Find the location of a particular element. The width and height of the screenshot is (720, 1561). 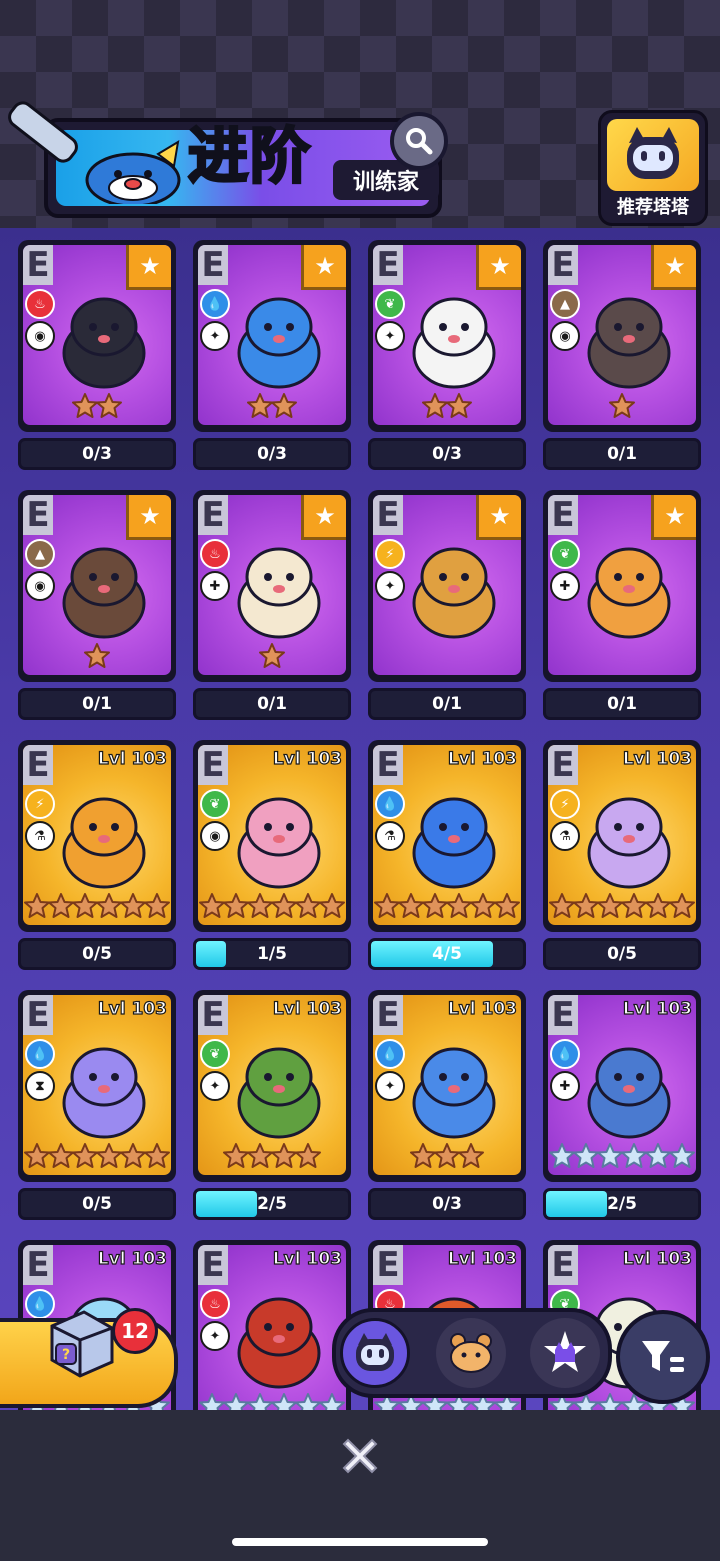

close-icon is located at coordinates (360, 1456).